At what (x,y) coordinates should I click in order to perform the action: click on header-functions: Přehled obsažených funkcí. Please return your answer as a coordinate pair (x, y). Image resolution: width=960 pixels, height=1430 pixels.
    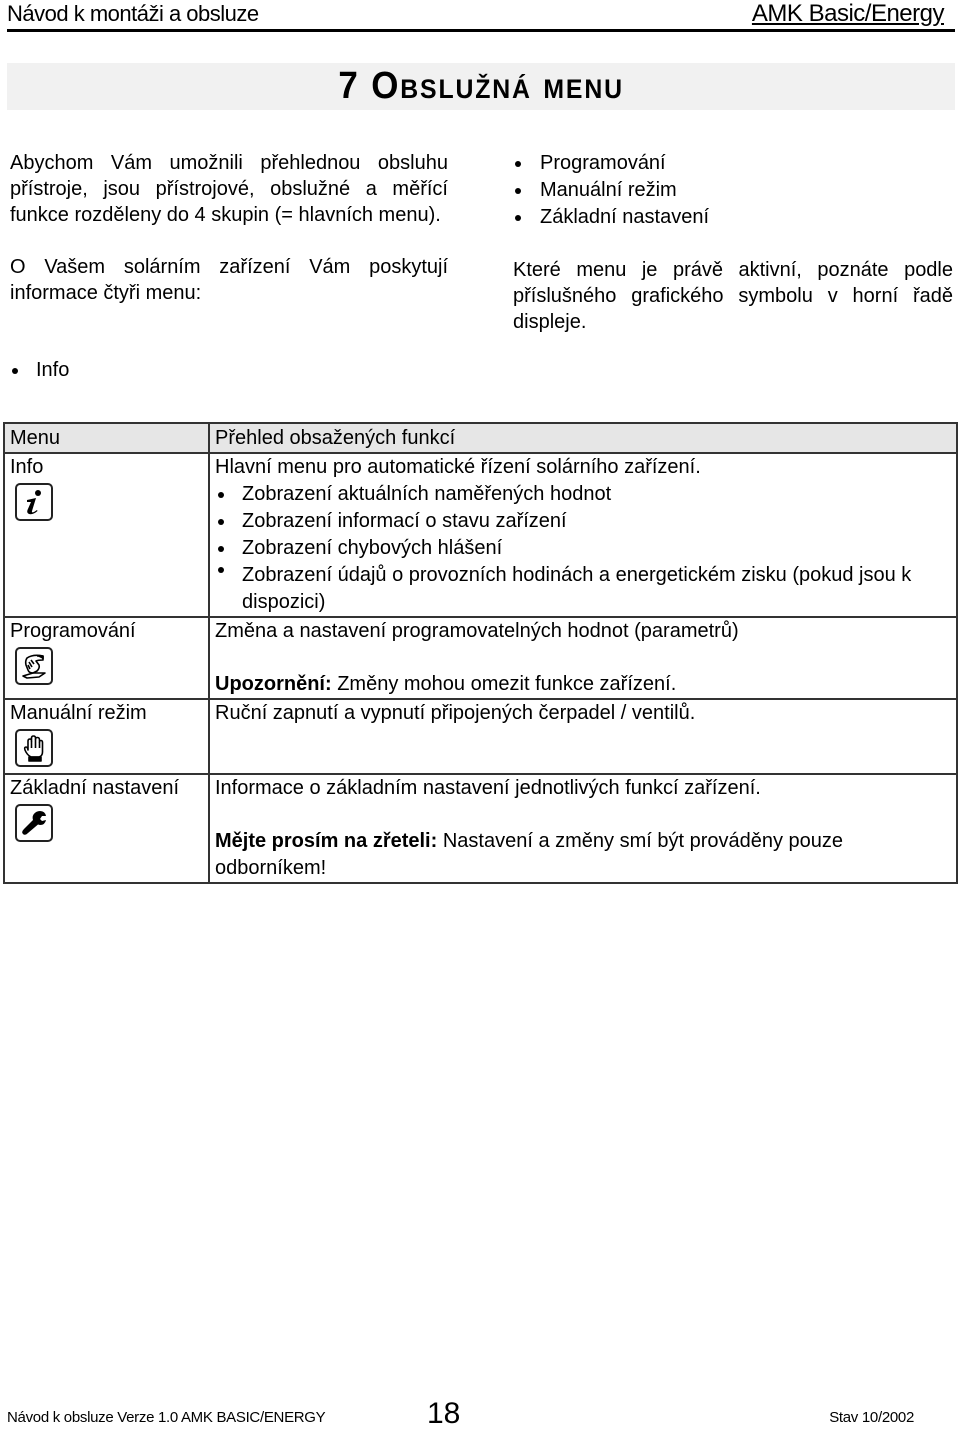
    Looking at the image, I should click on (583, 438).